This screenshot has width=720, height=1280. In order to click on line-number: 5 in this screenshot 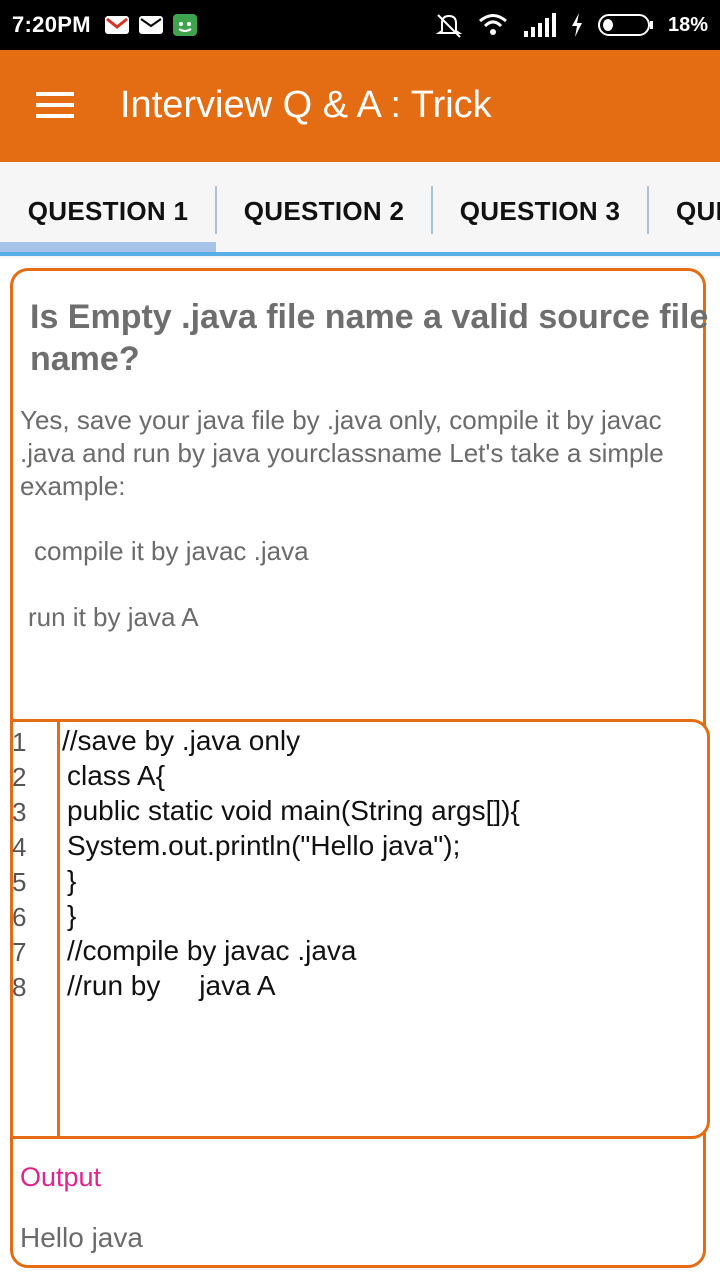, I will do `click(19, 882)`.